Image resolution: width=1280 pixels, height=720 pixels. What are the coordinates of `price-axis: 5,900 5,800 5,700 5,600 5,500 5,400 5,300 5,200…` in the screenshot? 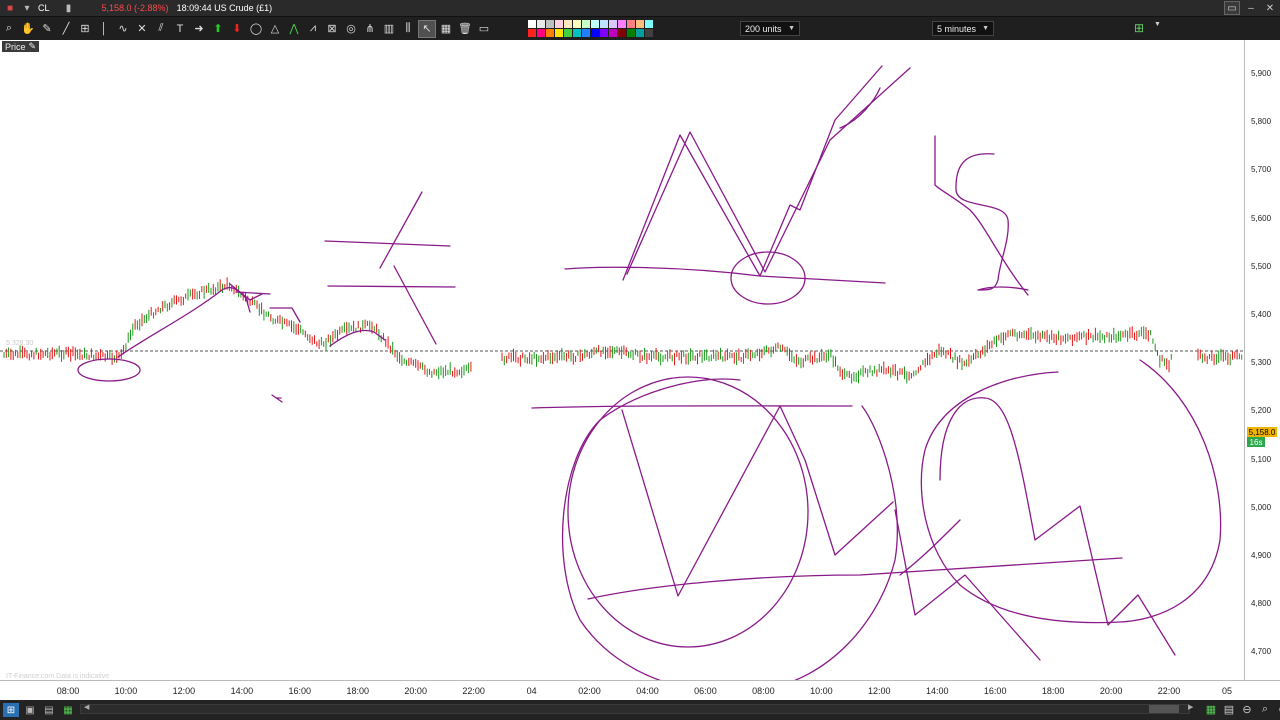 It's located at (1262, 360).